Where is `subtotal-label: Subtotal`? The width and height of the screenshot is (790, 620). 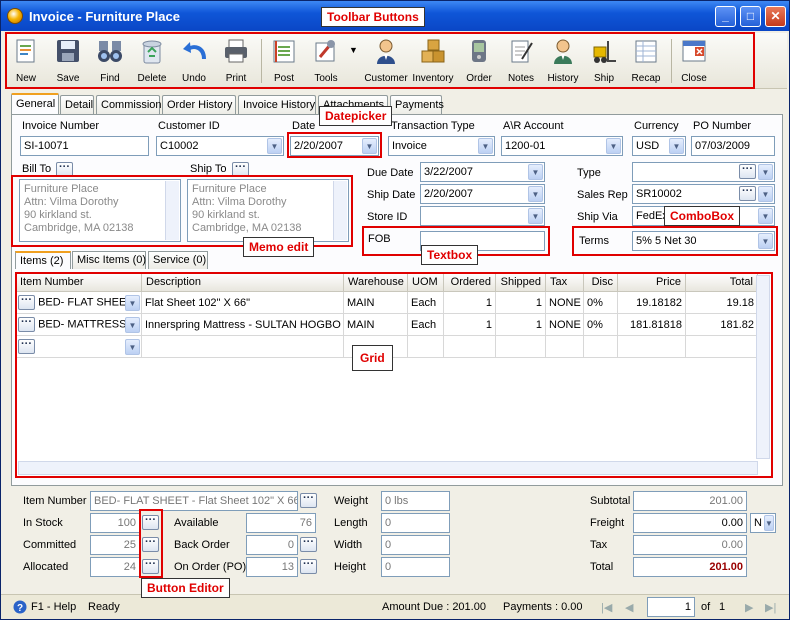 subtotal-label: Subtotal is located at coordinates (610, 501).